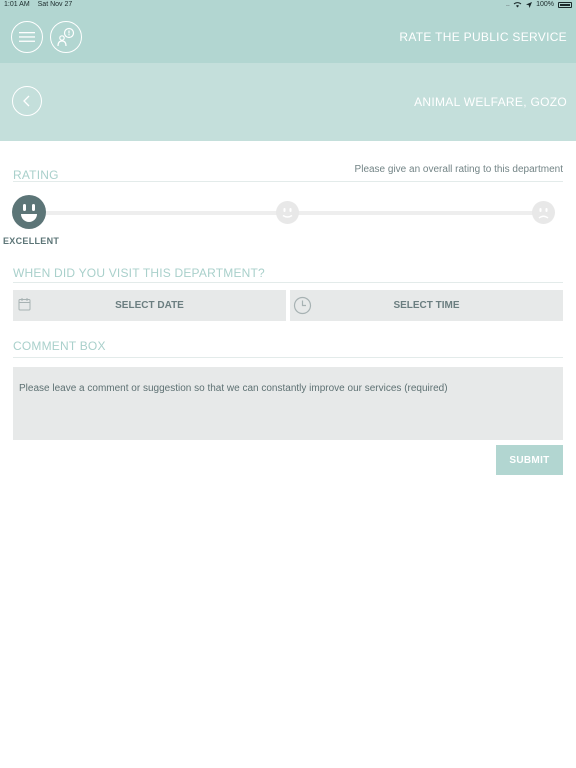  I want to click on comment-divider, so click(288, 357).